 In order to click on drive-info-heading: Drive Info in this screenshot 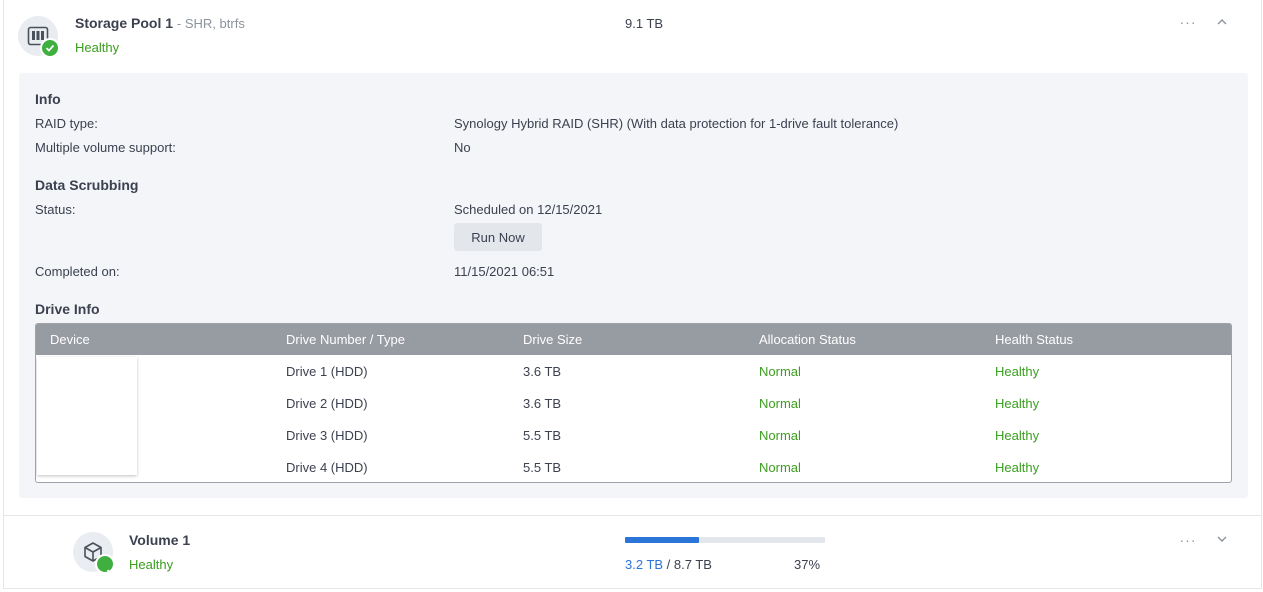, I will do `click(67, 309)`.